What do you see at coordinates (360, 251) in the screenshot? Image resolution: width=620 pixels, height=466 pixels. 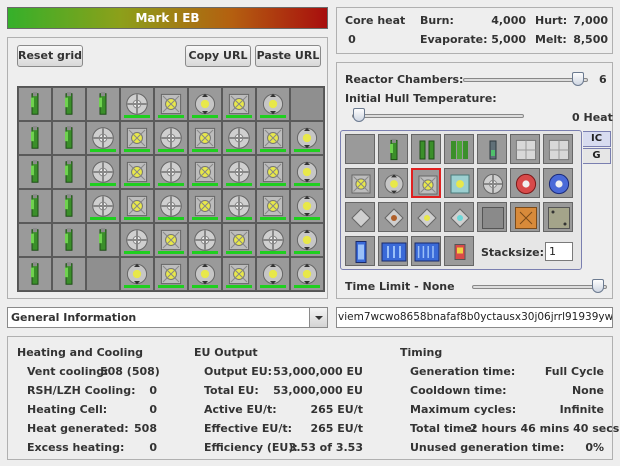 I see `palette-coolant-cell` at bounding box center [360, 251].